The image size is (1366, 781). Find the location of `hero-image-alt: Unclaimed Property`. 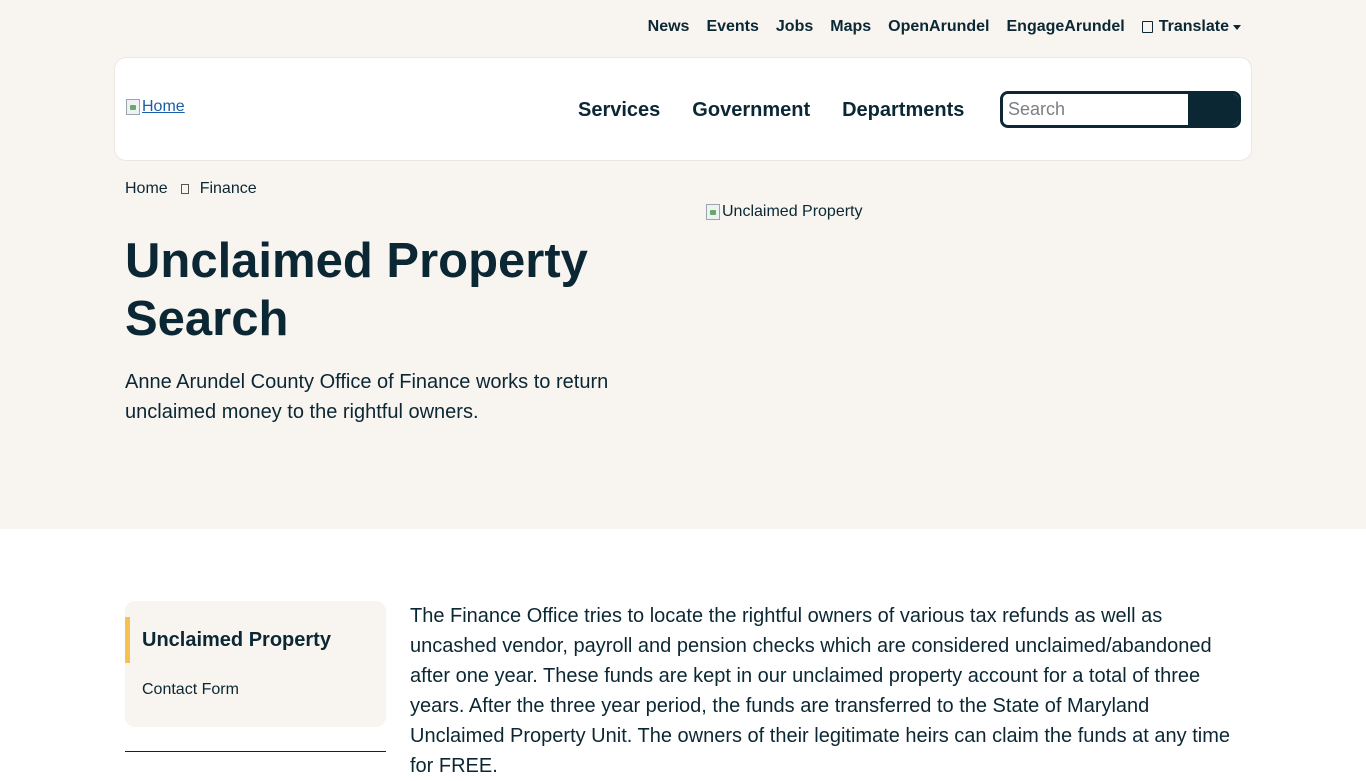

hero-image-alt: Unclaimed Property is located at coordinates (792, 211).